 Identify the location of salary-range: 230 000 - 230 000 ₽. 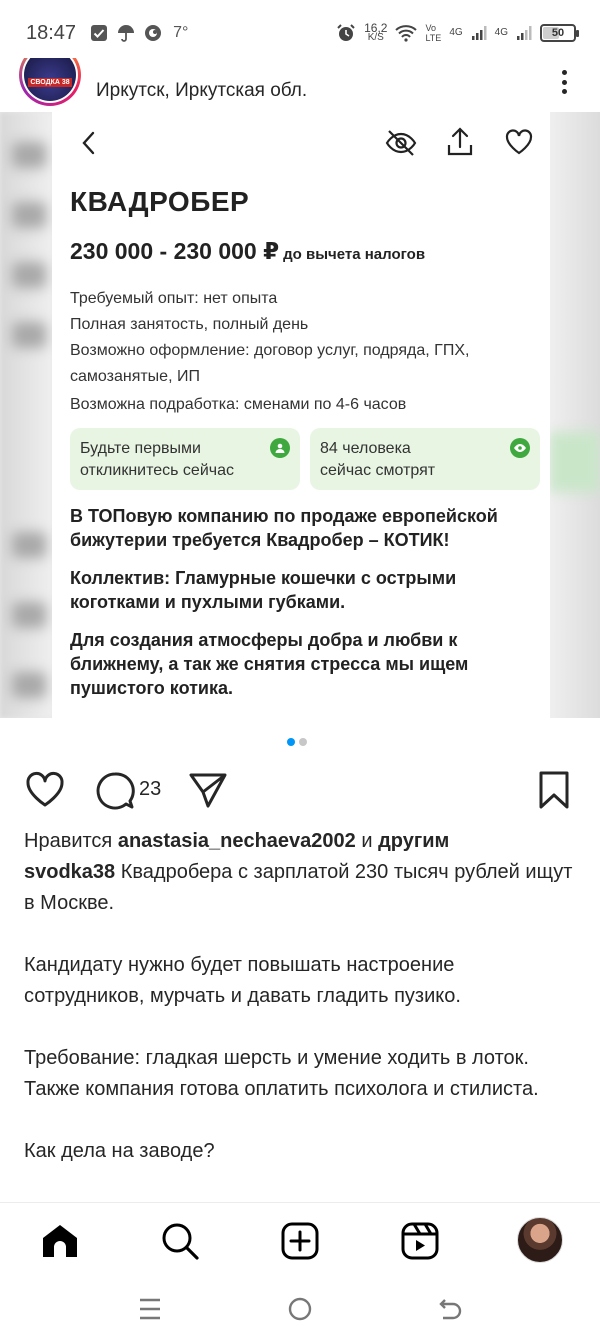
(175, 251).